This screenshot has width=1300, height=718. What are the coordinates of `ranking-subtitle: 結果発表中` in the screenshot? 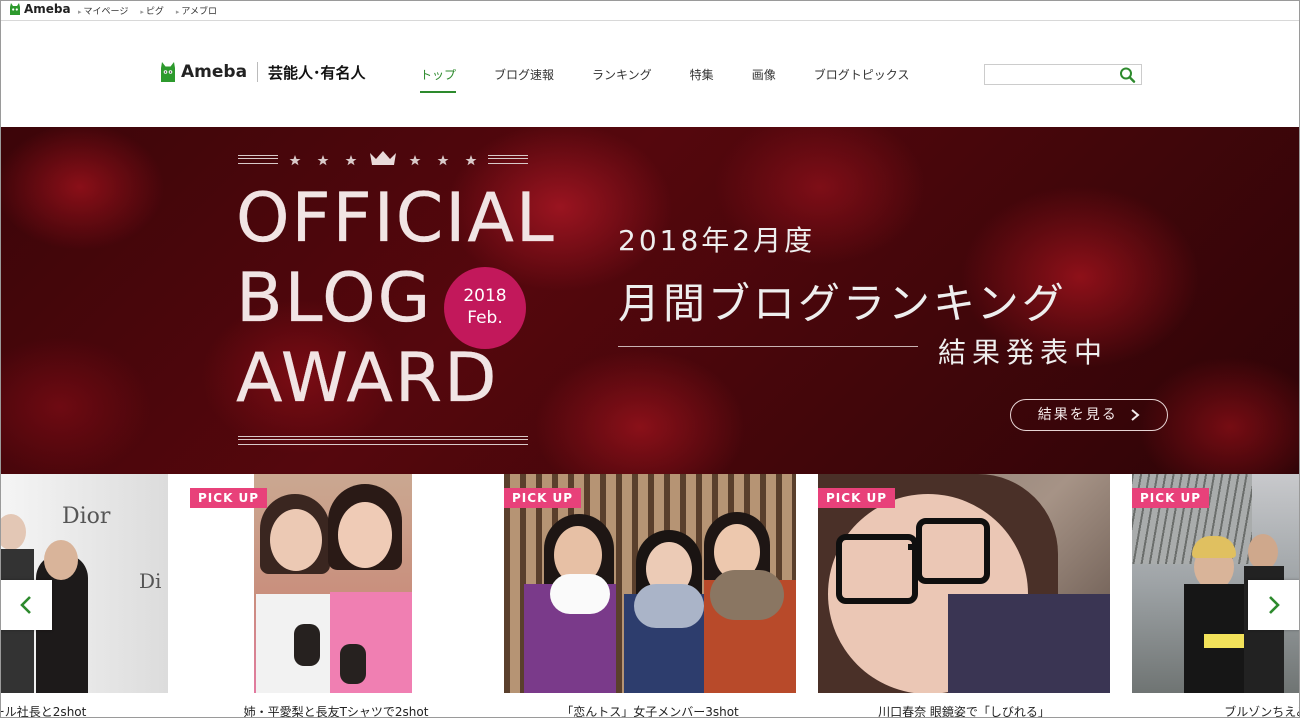 It's located at (1023, 352).